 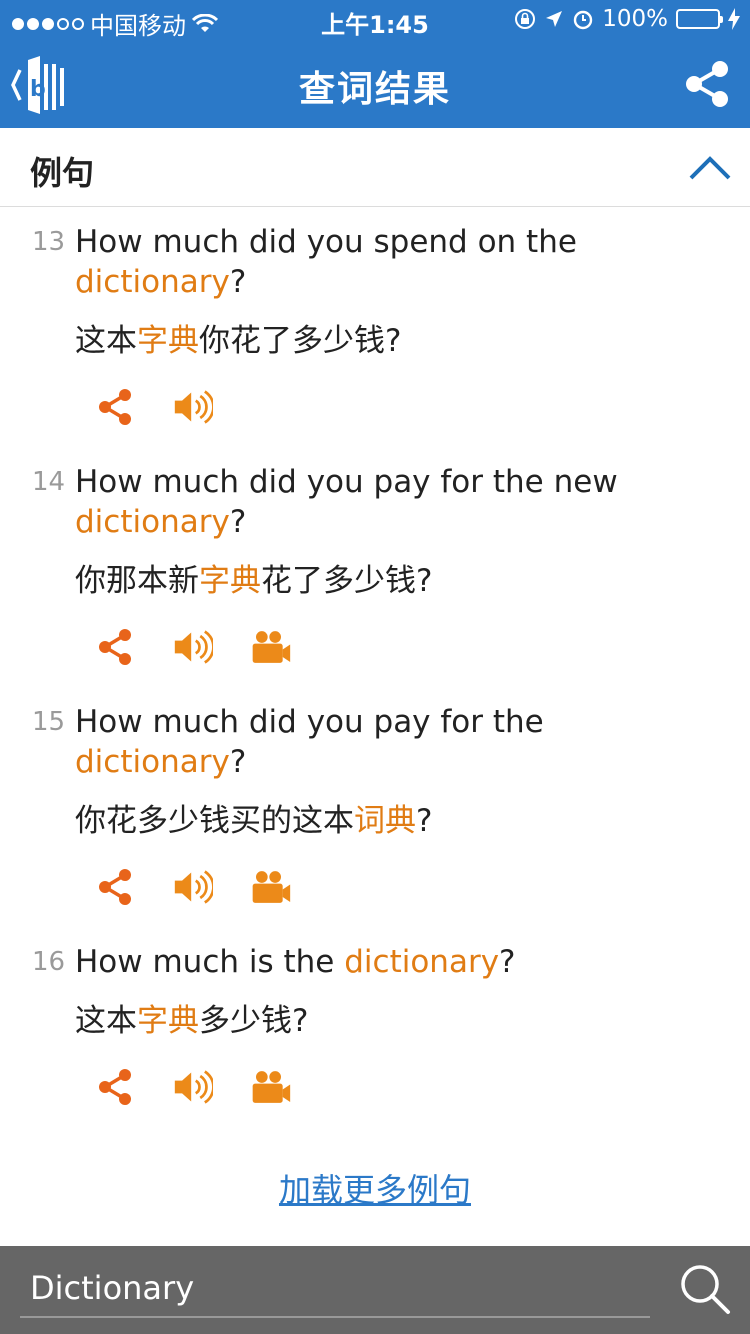 I want to click on charging-icon, so click(x=734, y=19).